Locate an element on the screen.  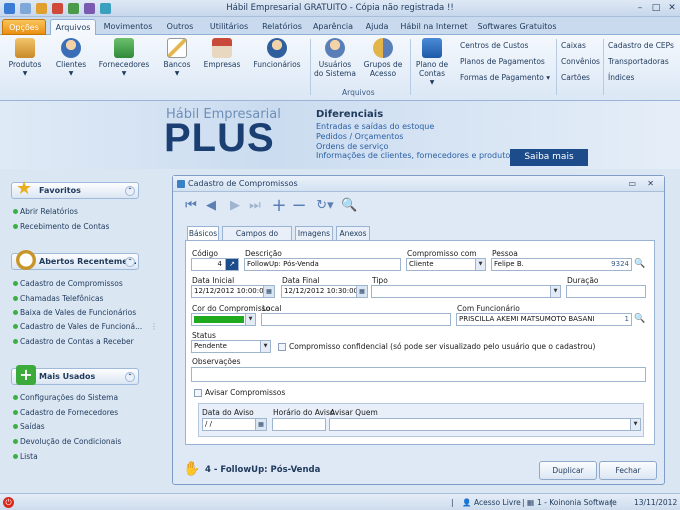
caixas-link: Caixas is located at coordinates (573, 45).